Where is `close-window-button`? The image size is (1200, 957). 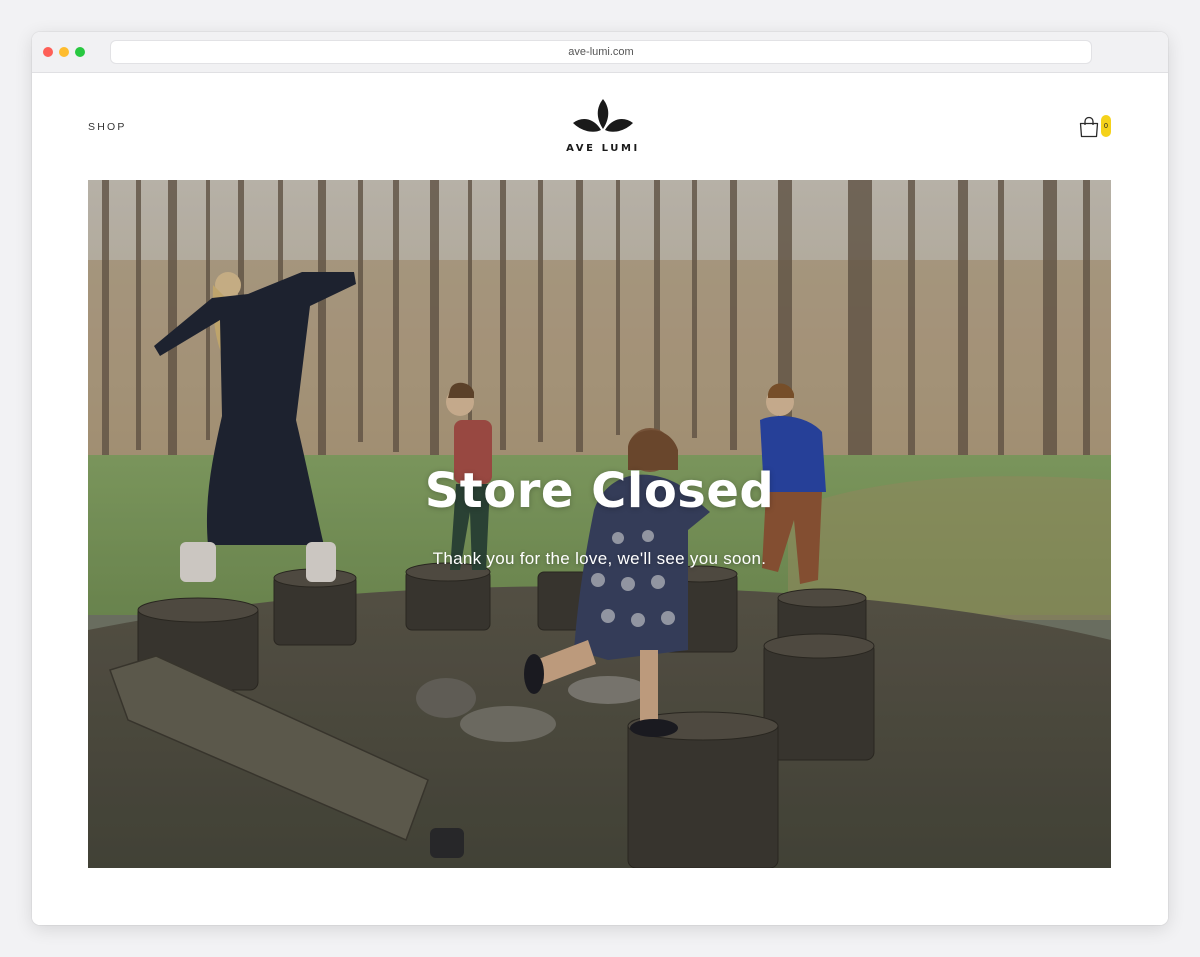 close-window-button is located at coordinates (48, 52).